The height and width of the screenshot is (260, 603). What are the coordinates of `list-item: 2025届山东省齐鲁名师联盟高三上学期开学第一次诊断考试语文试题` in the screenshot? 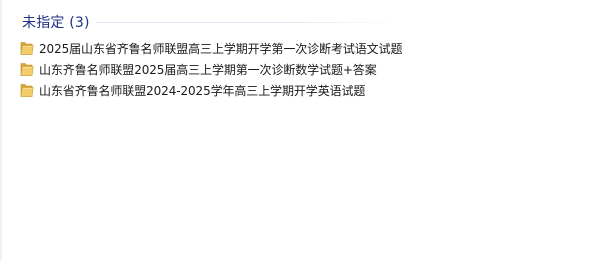 It's located at (220, 48).